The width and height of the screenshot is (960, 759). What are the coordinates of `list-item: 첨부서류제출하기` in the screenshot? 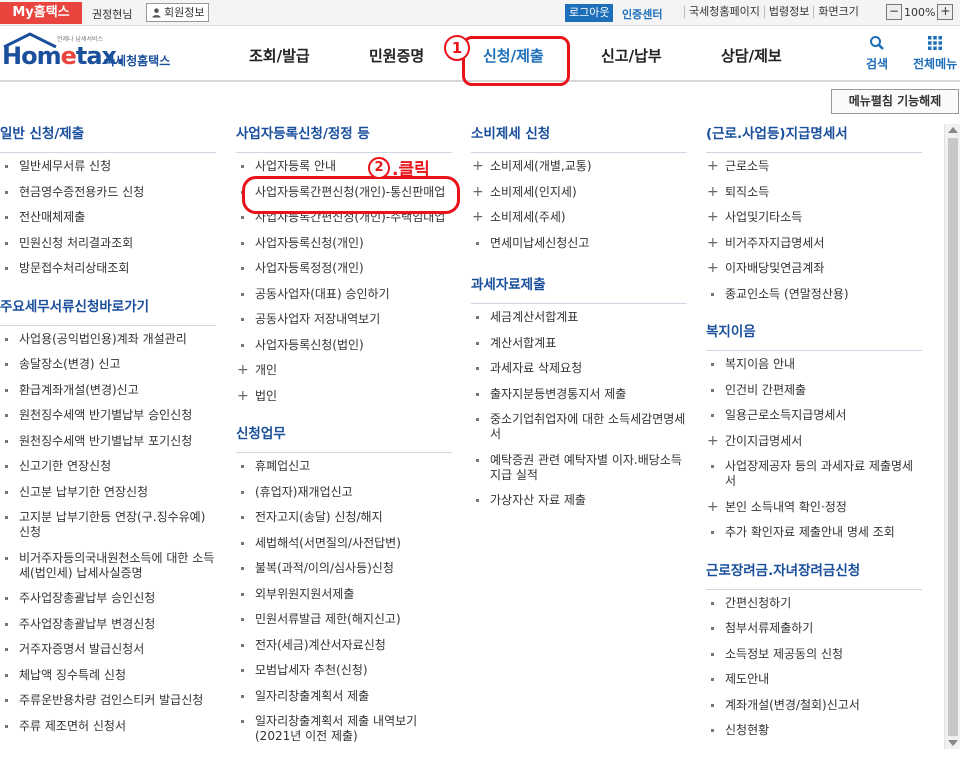 It's located at (814, 628).